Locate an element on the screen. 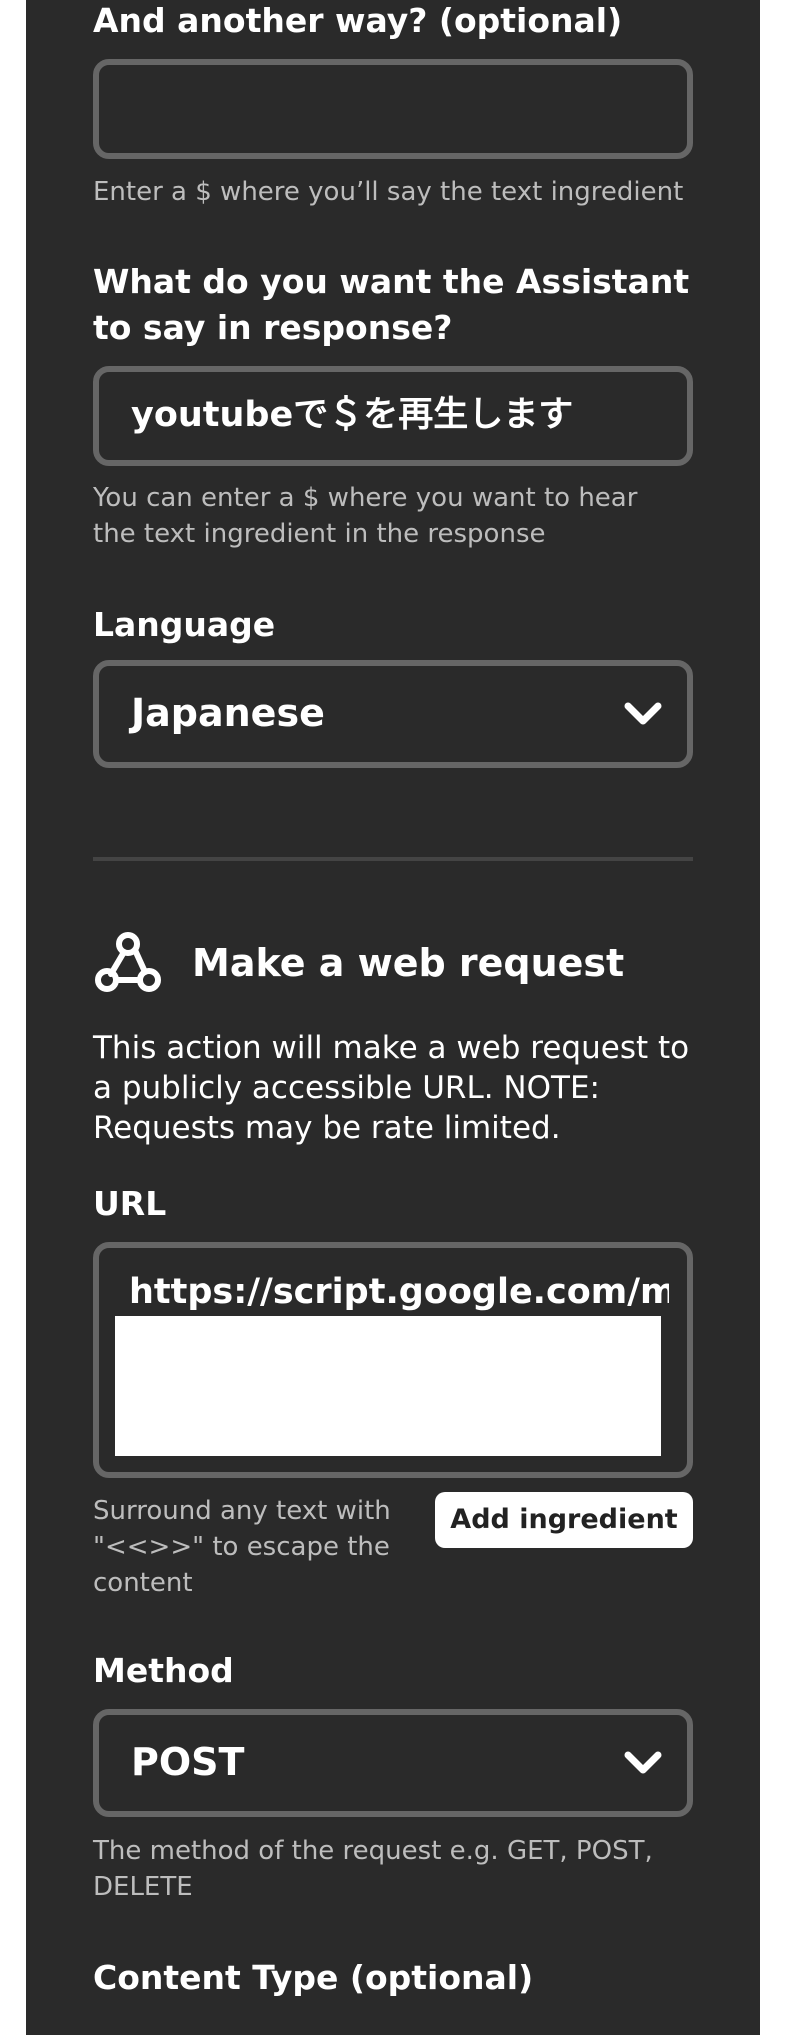 This screenshot has height=2035, width=790. section-divider is located at coordinates (393, 859).